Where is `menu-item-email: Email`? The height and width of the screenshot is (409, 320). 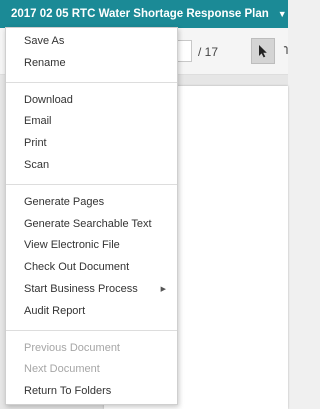 menu-item-email: Email is located at coordinates (91, 122).